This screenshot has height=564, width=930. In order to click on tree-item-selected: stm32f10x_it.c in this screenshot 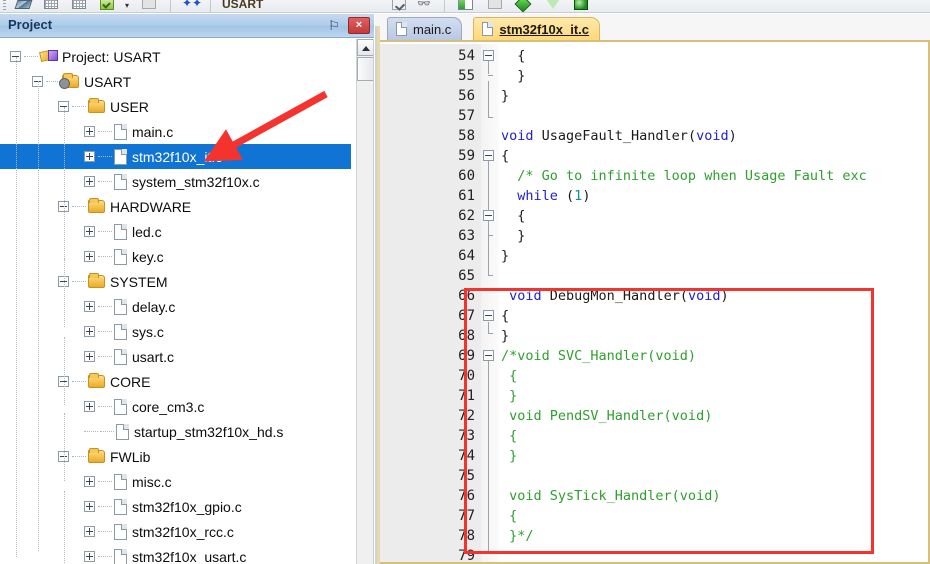, I will do `click(175, 156)`.